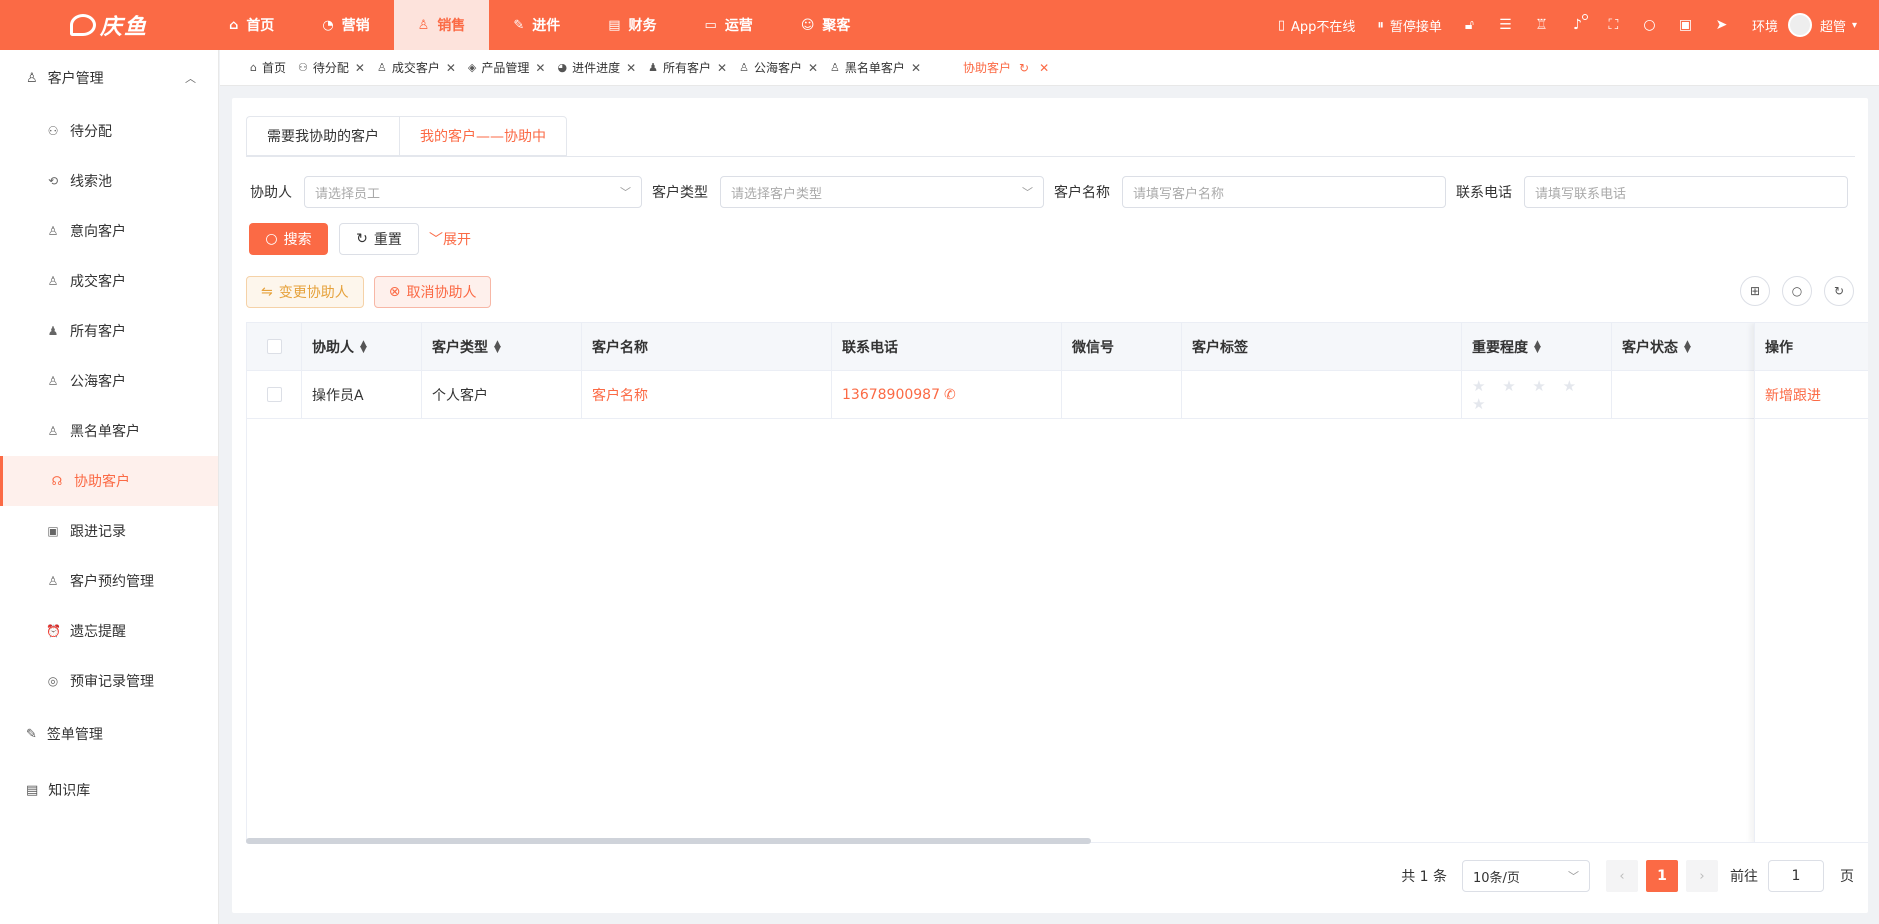 The width and height of the screenshot is (1879, 924). Describe the element at coordinates (109, 631) in the screenshot. I see `sidebar-item-reminder: ⏰ 遗忘提醒` at that location.